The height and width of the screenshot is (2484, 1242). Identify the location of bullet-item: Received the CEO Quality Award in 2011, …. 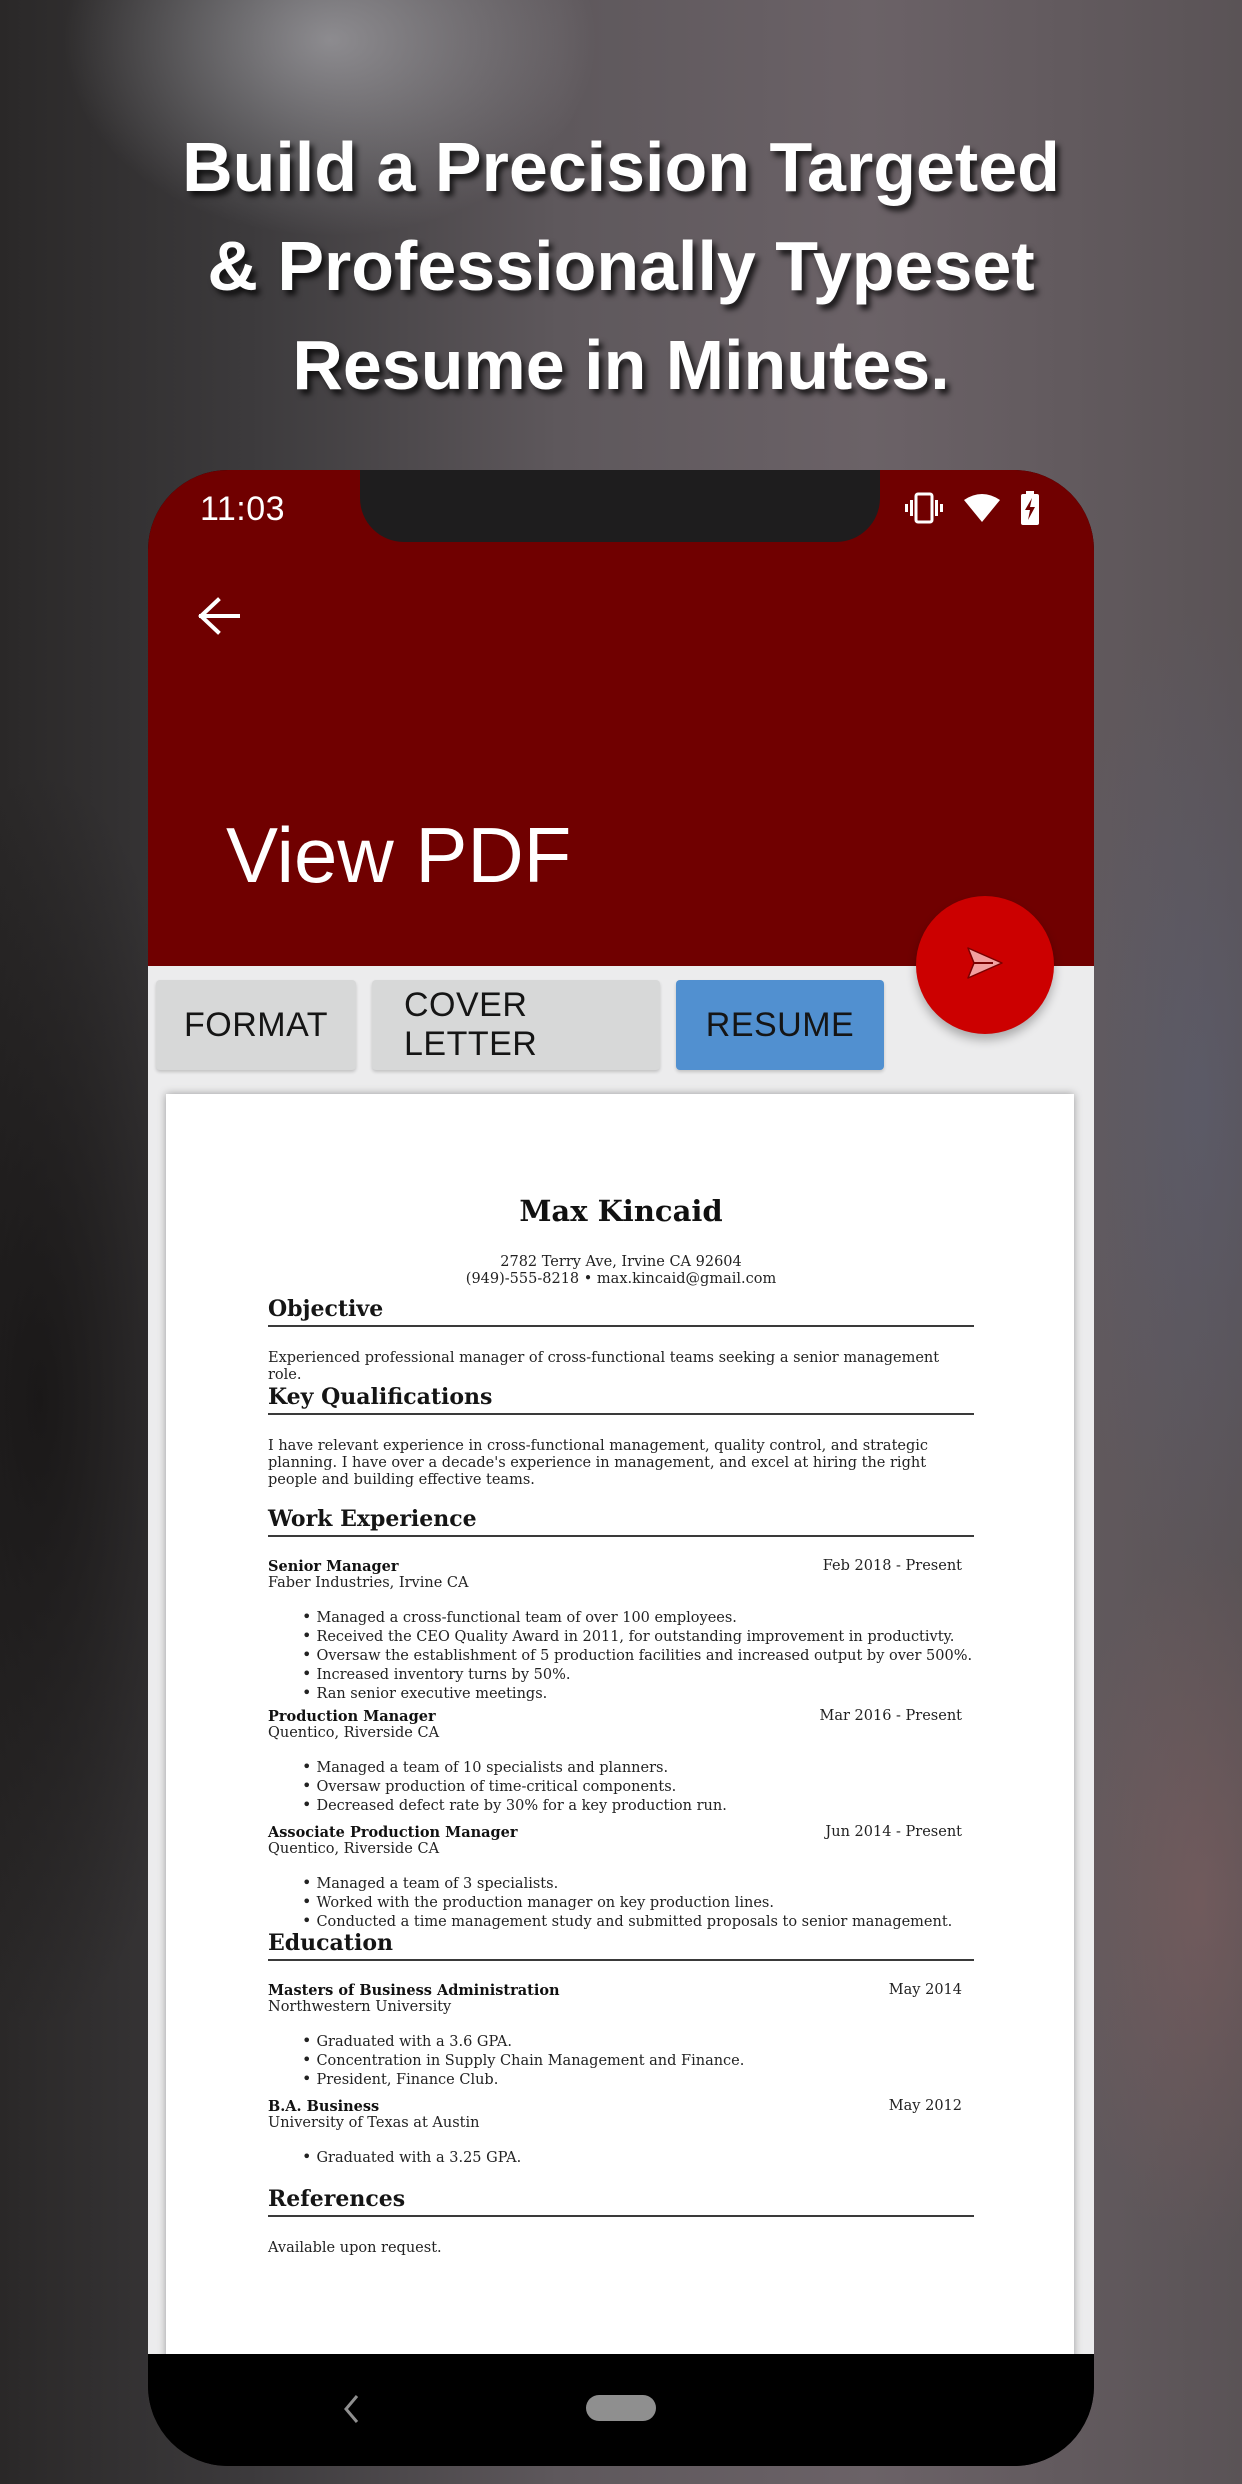
(642, 1636).